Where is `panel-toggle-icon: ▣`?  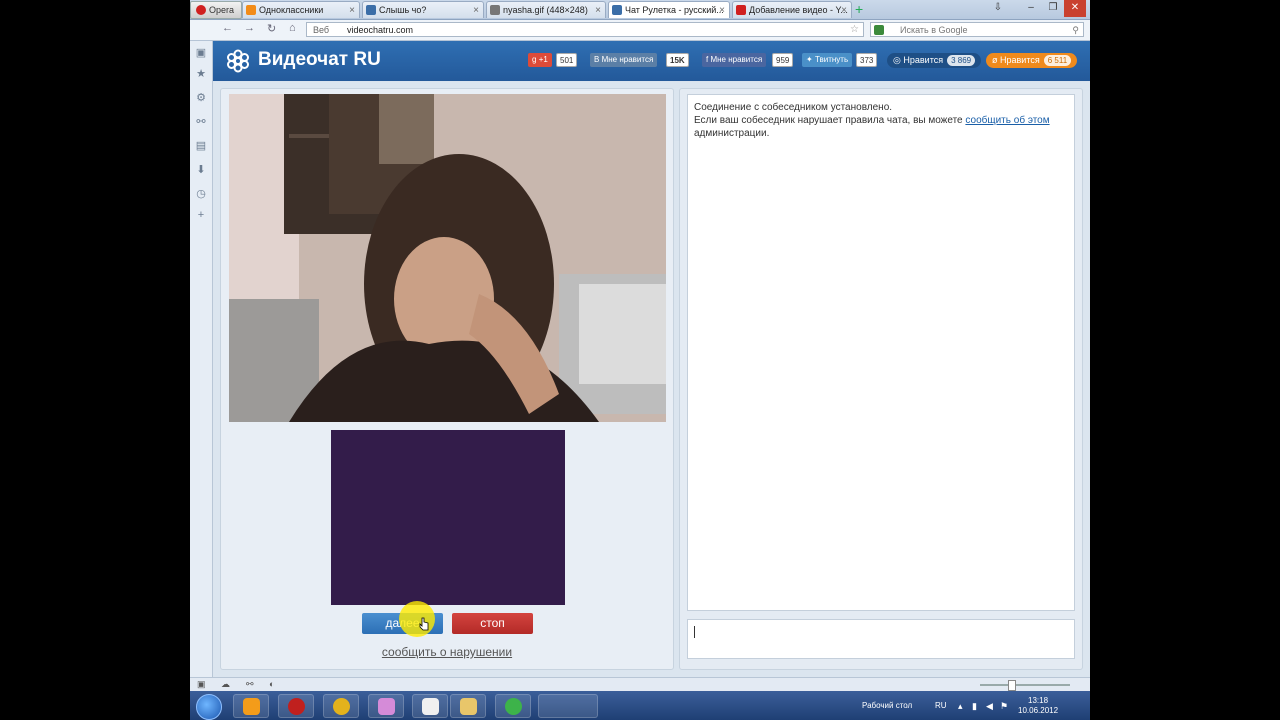
panel-toggle-icon: ▣ is located at coordinates (202, 684).